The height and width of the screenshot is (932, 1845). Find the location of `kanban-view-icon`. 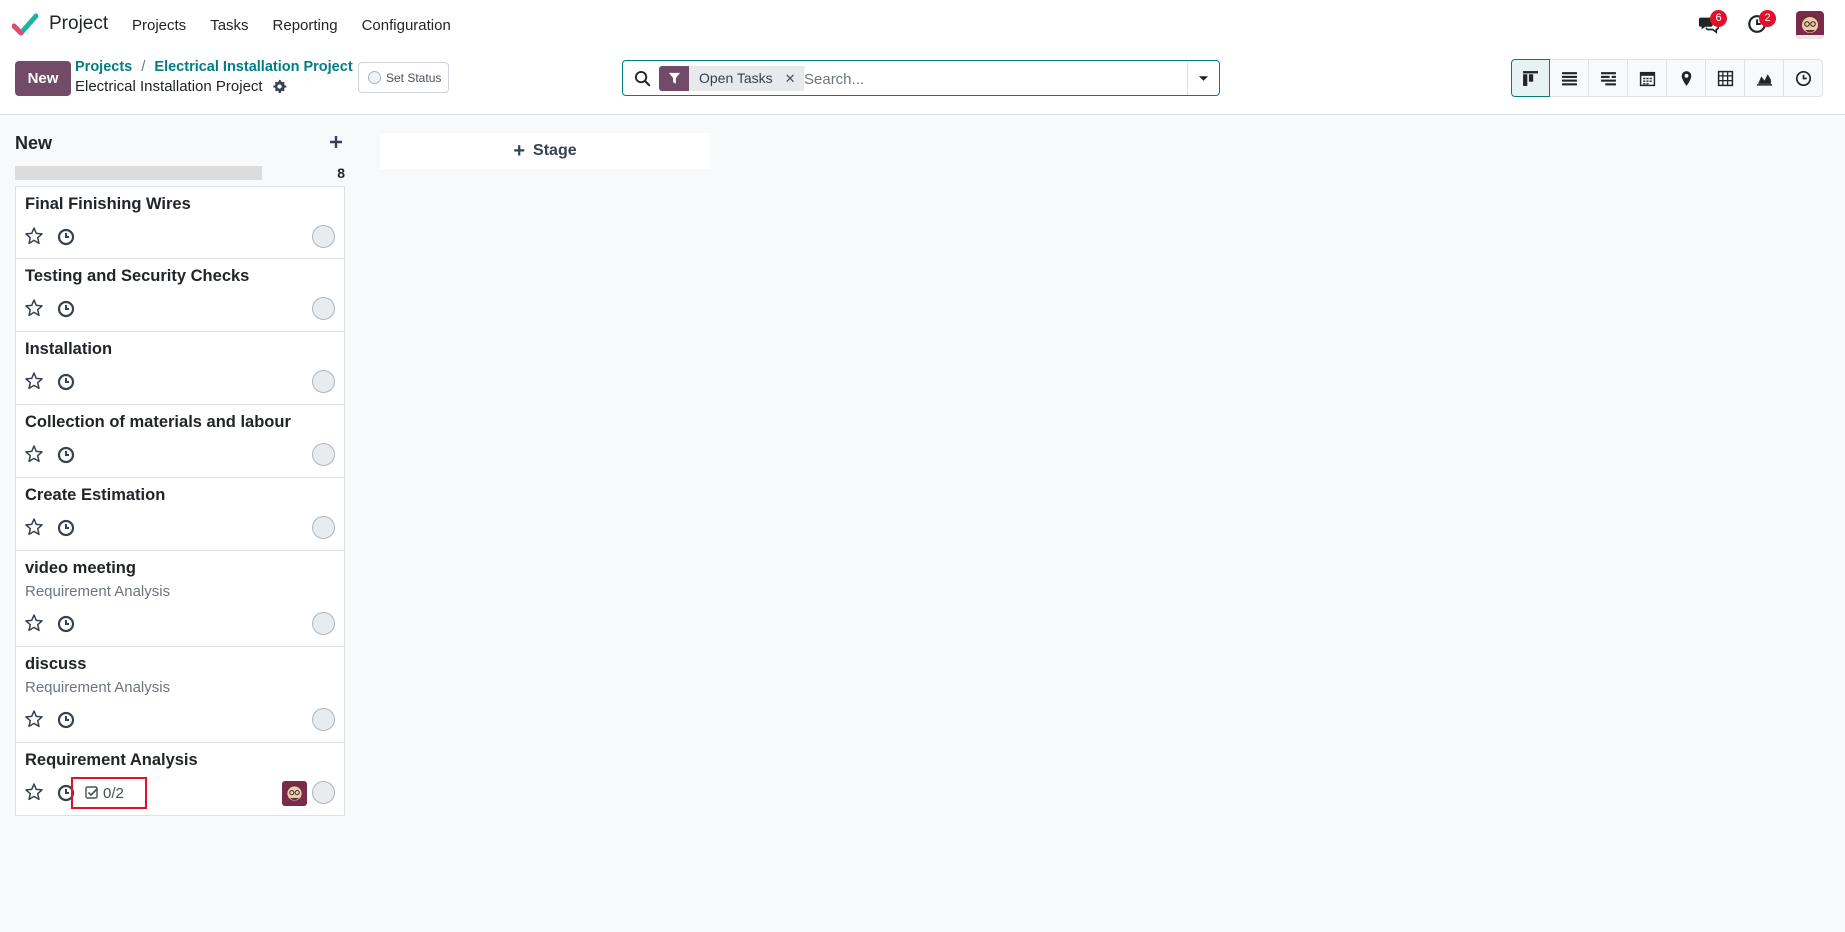

kanban-view-icon is located at coordinates (1530, 78).